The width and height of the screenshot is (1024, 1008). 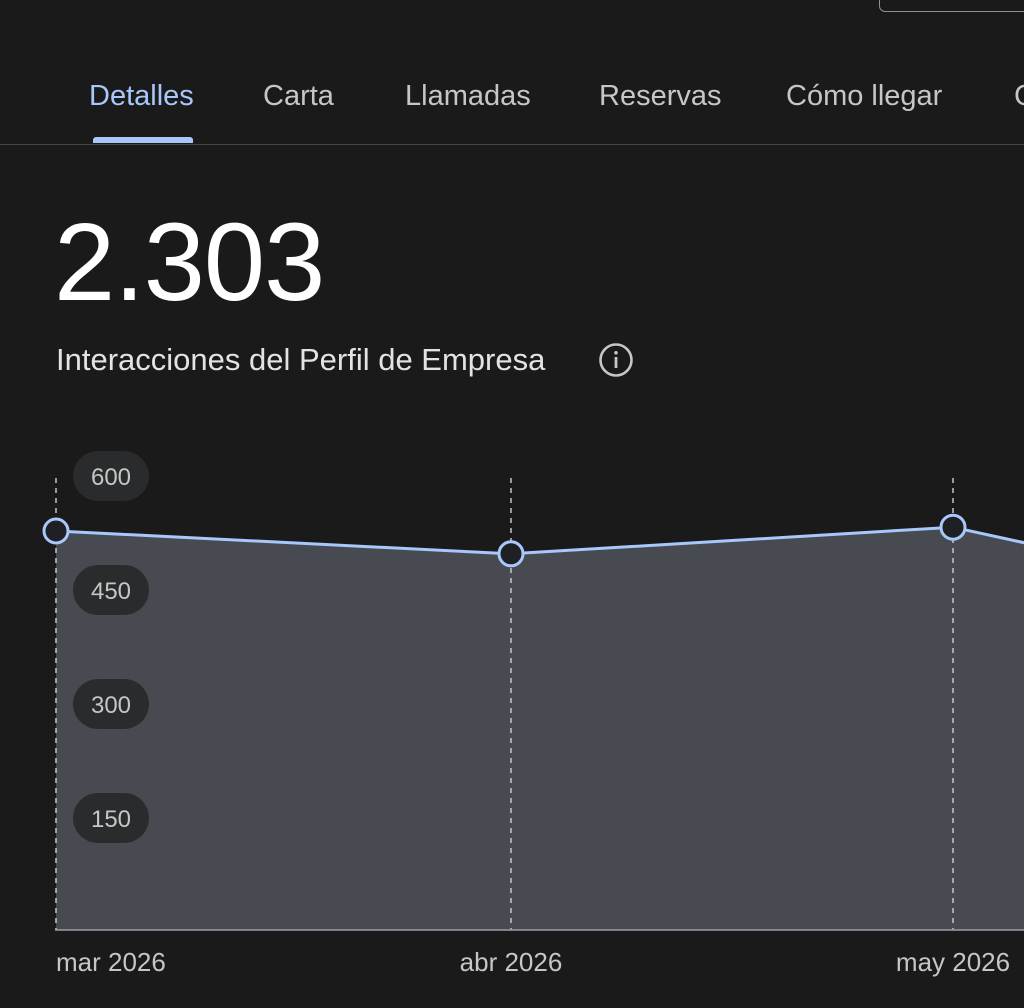 I want to click on tab-carta: Carta, so click(x=298, y=96).